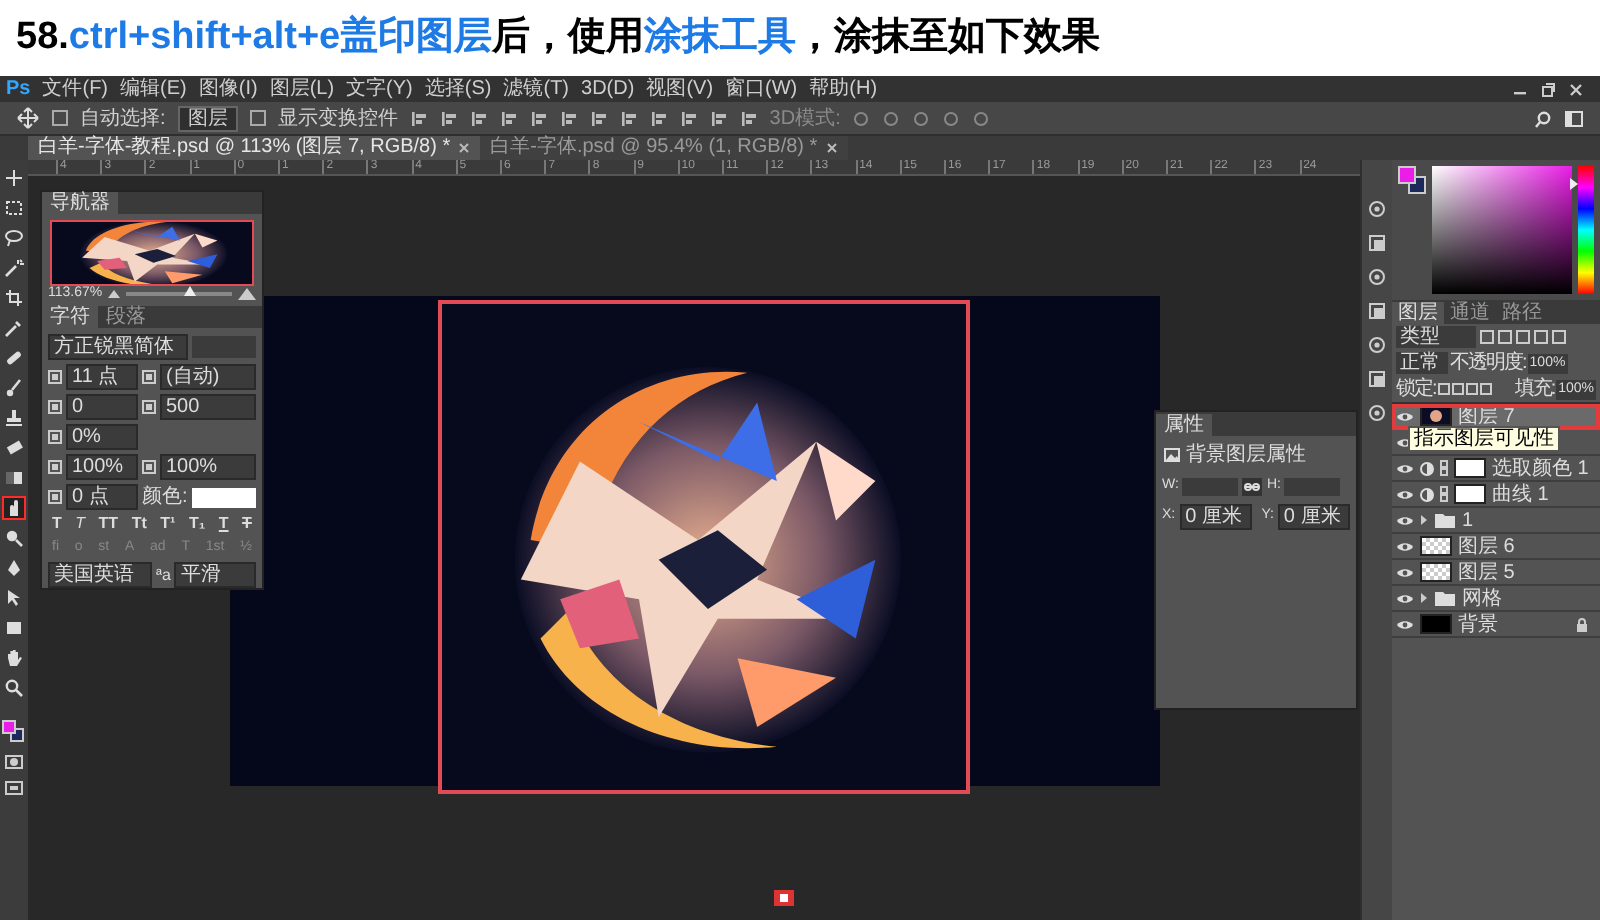 This screenshot has height=920, width=1600. What do you see at coordinates (197, 524) in the screenshot?
I see `text-style-button: T₁` at bounding box center [197, 524].